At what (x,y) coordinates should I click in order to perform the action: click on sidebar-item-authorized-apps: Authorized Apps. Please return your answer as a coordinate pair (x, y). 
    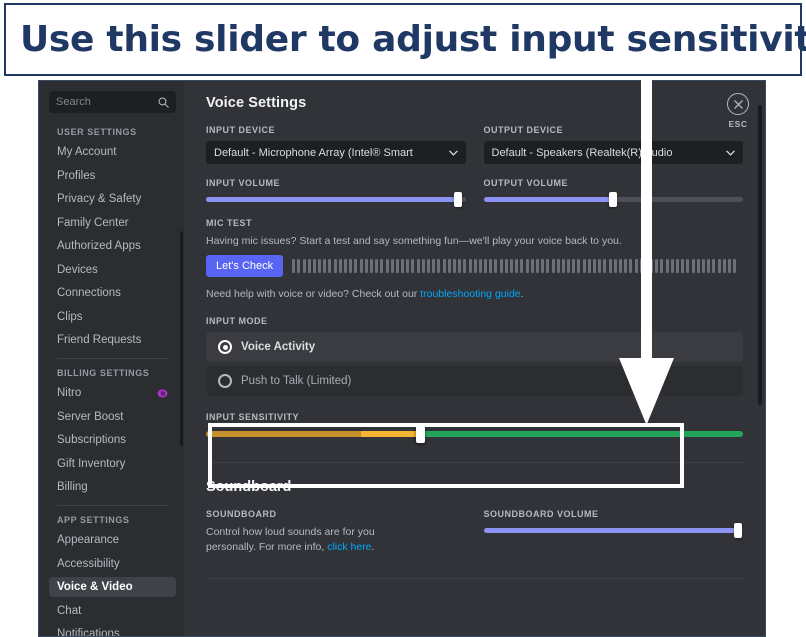
    Looking at the image, I should click on (112, 246).